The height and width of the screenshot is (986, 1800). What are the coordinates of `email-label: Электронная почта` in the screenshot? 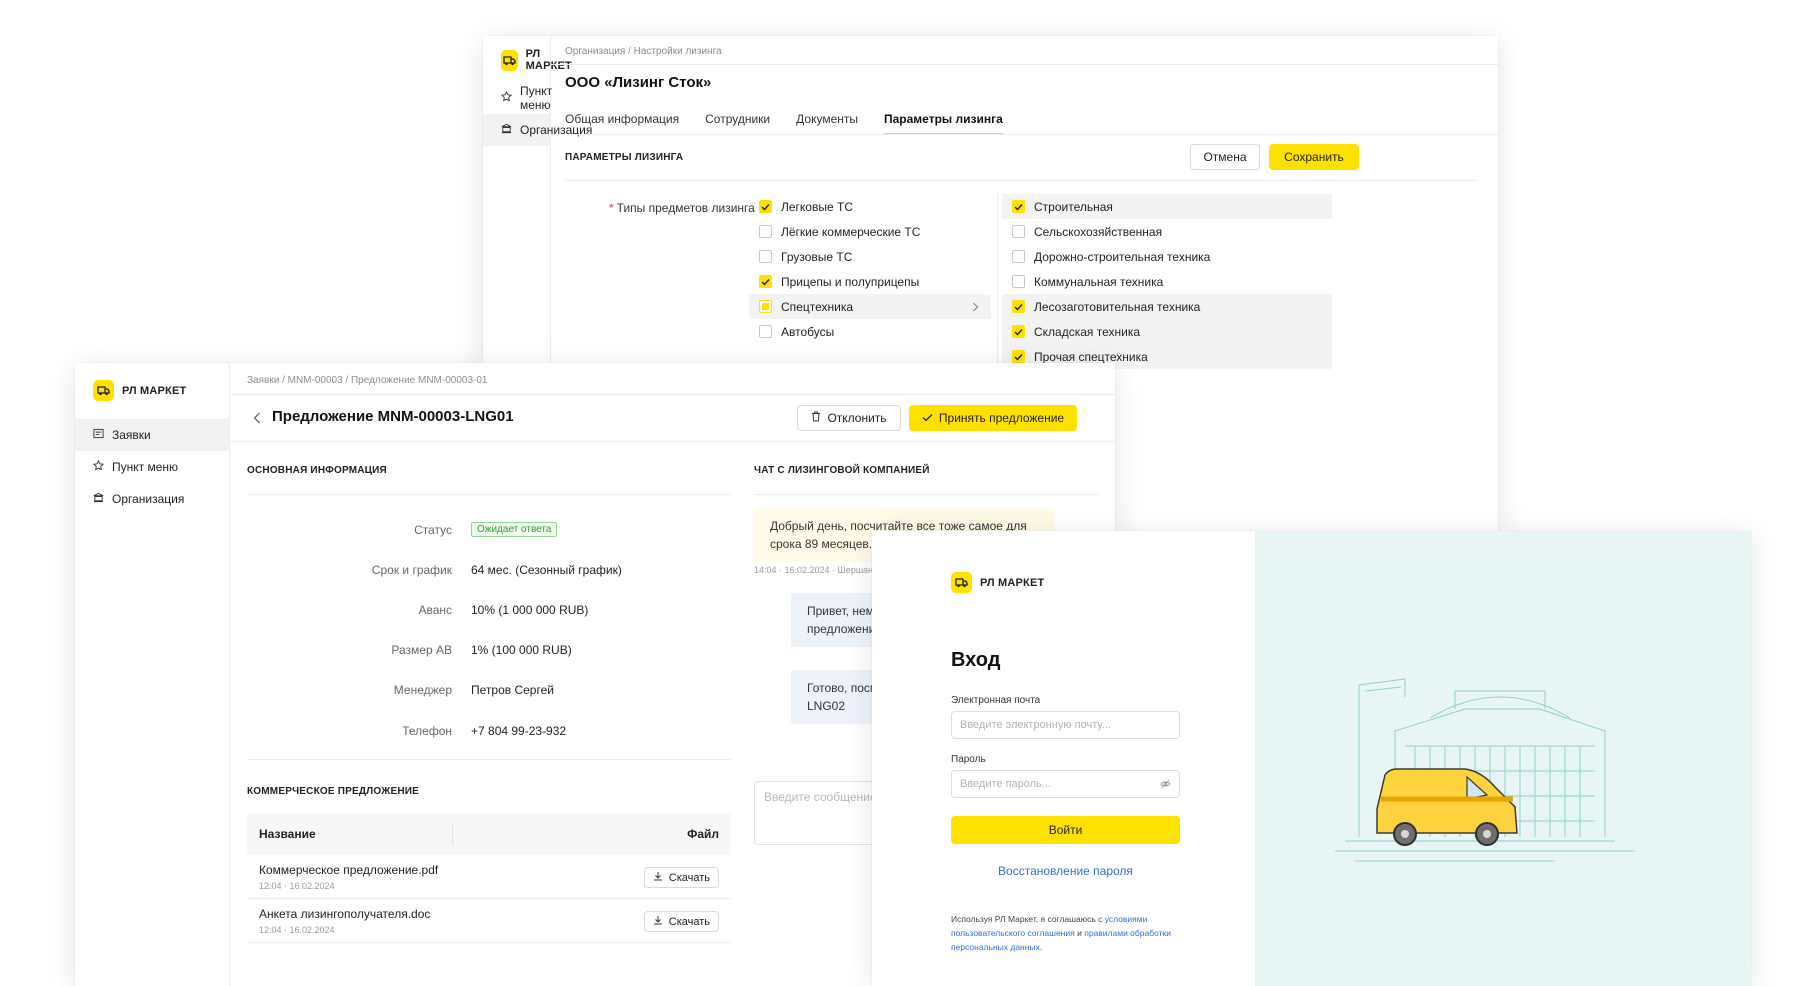 It's located at (996, 700).